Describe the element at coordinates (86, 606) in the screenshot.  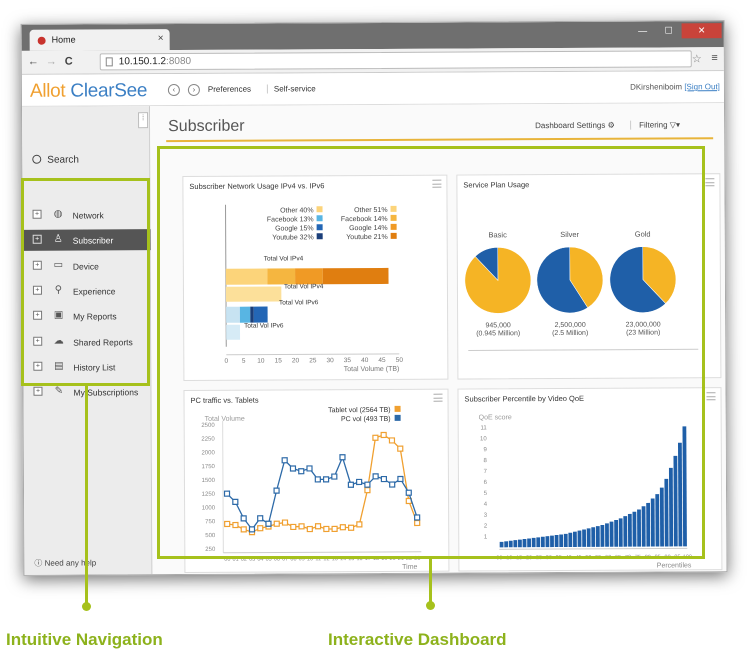
I see `navigation-callout-dot` at that location.